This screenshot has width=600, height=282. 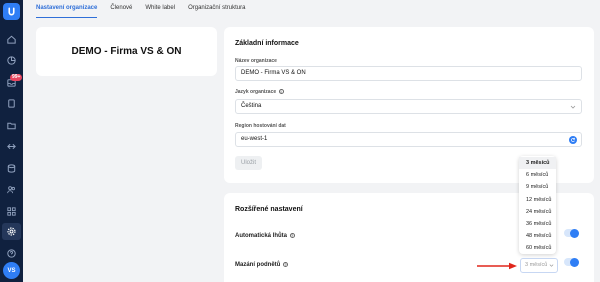 What do you see at coordinates (11, 168) in the screenshot?
I see `database-icon` at bounding box center [11, 168].